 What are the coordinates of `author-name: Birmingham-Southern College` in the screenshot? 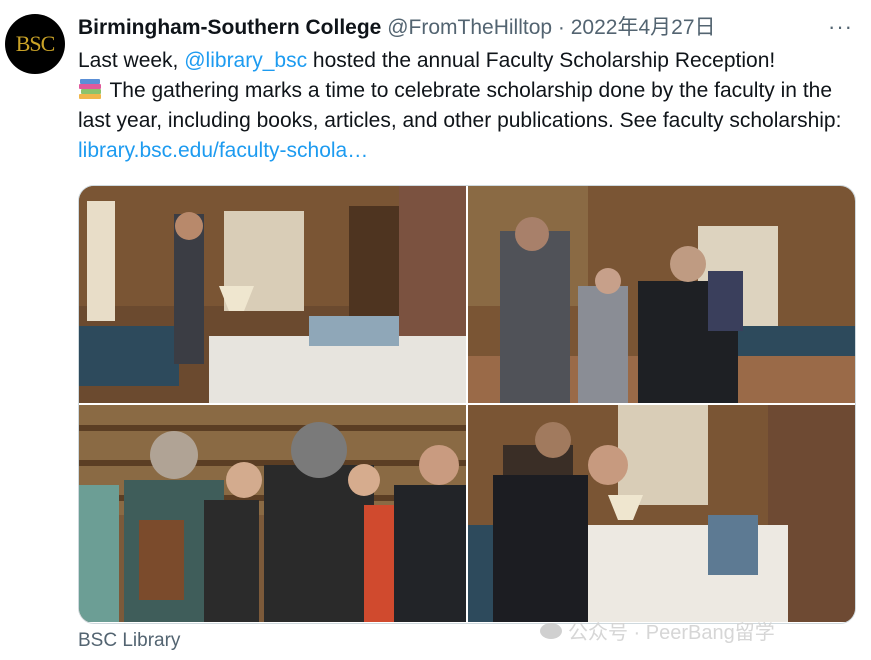 It's located at (229, 27).